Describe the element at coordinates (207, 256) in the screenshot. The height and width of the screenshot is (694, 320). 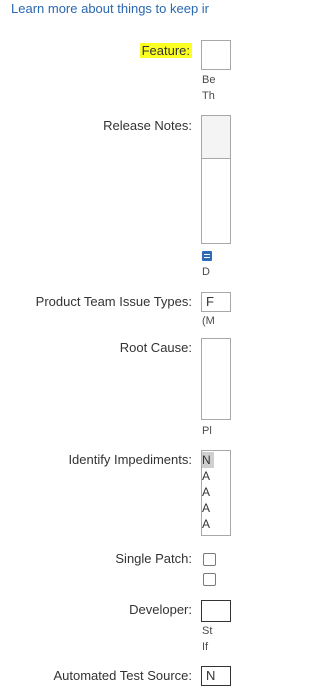
I see `format-icon` at that location.